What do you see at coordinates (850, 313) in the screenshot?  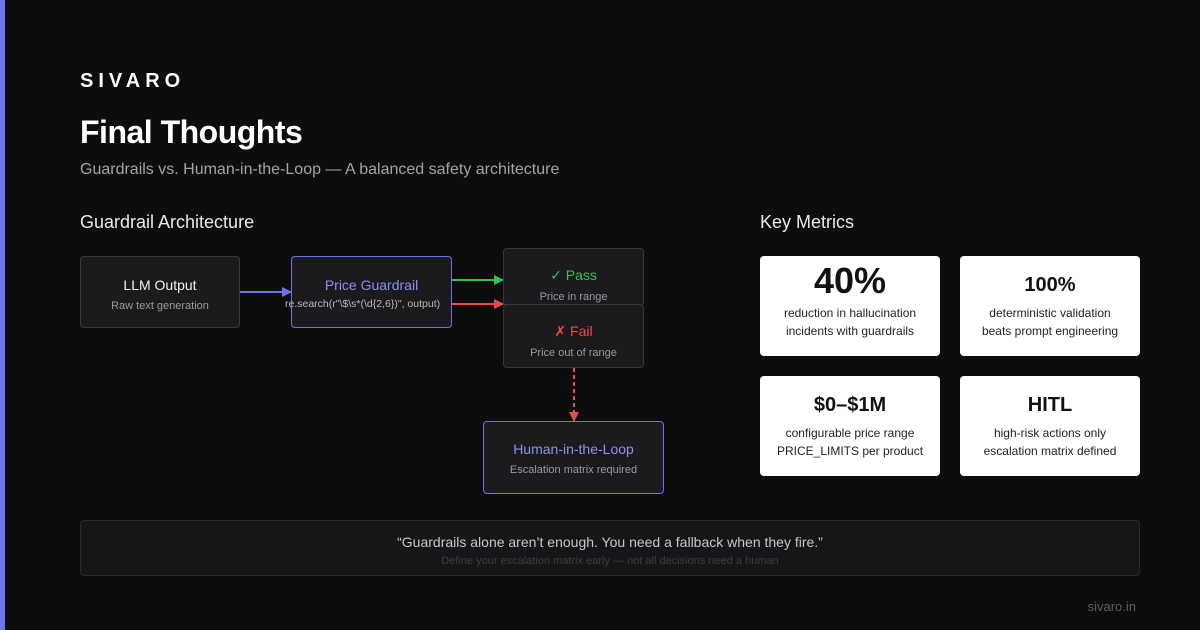 I see `metric-desc-line1: reduction in hallucination` at bounding box center [850, 313].